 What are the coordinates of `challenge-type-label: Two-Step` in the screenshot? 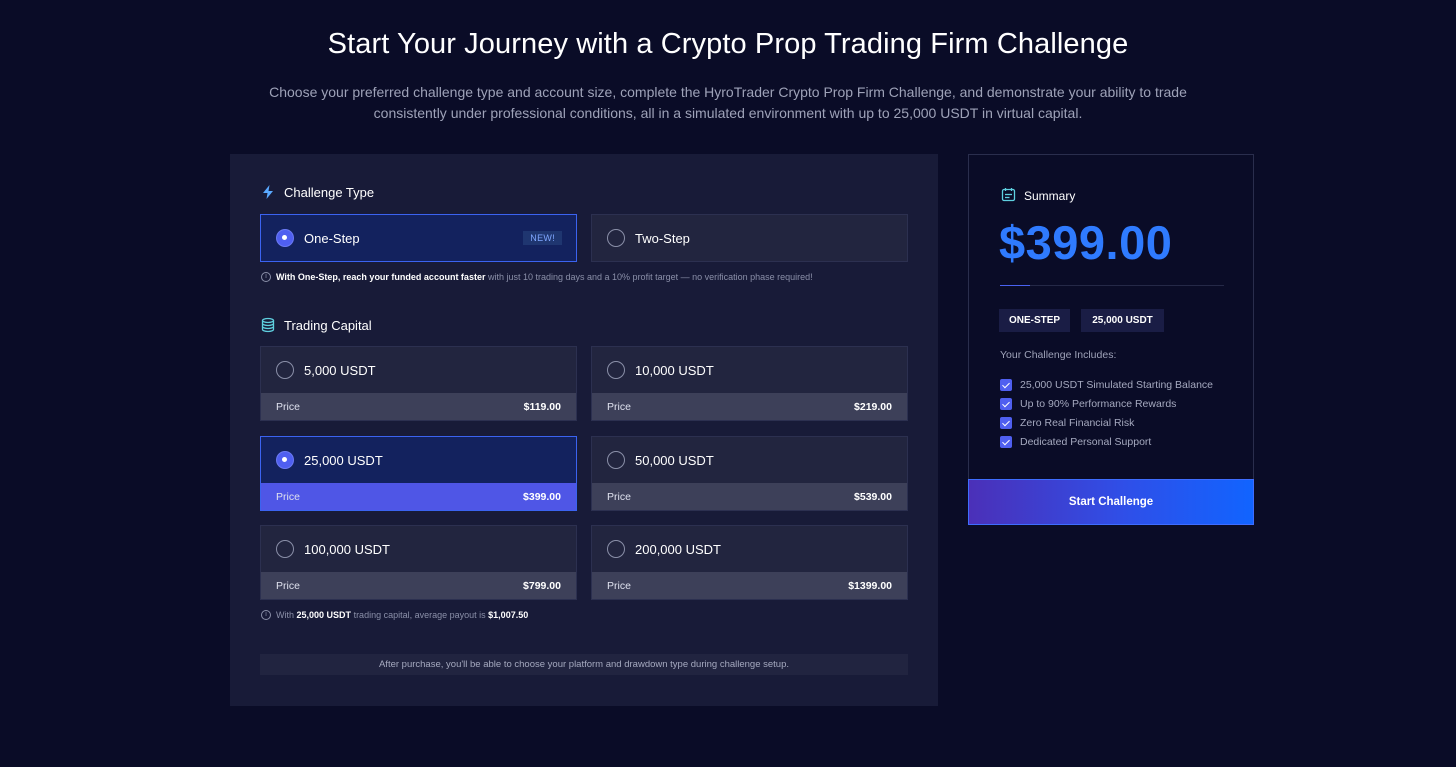 It's located at (662, 238).